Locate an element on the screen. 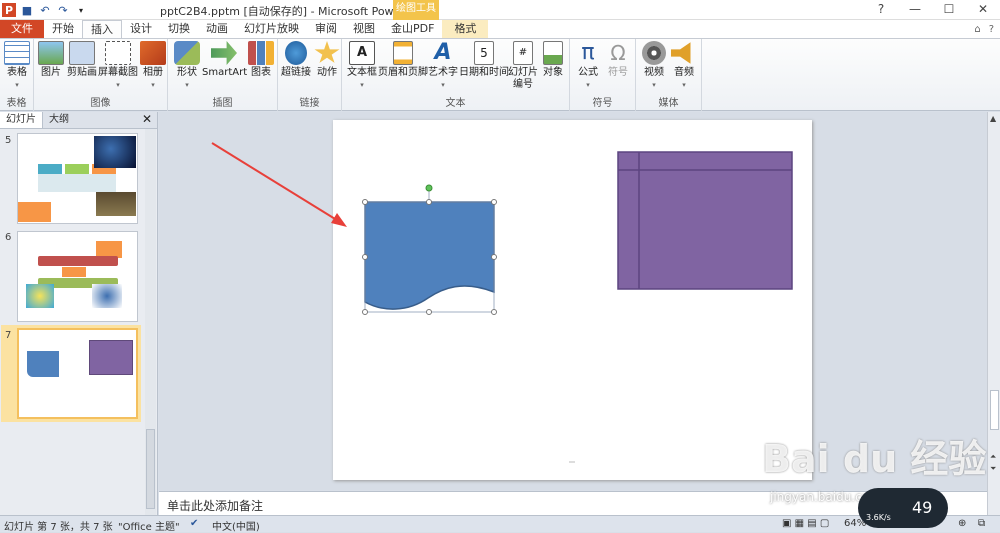 The height and width of the screenshot is (533, 1000). shapes-button: 形状 ▾ is located at coordinates (187, 66).